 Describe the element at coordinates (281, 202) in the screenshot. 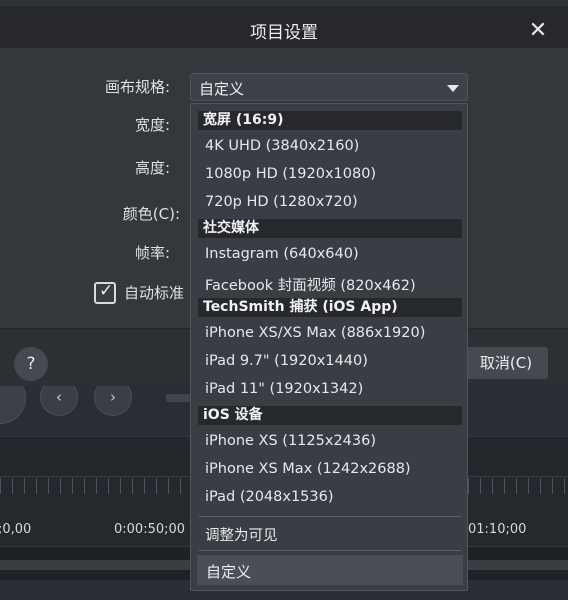

I see `option-720p-hd: 720p HD (1280x720)` at that location.